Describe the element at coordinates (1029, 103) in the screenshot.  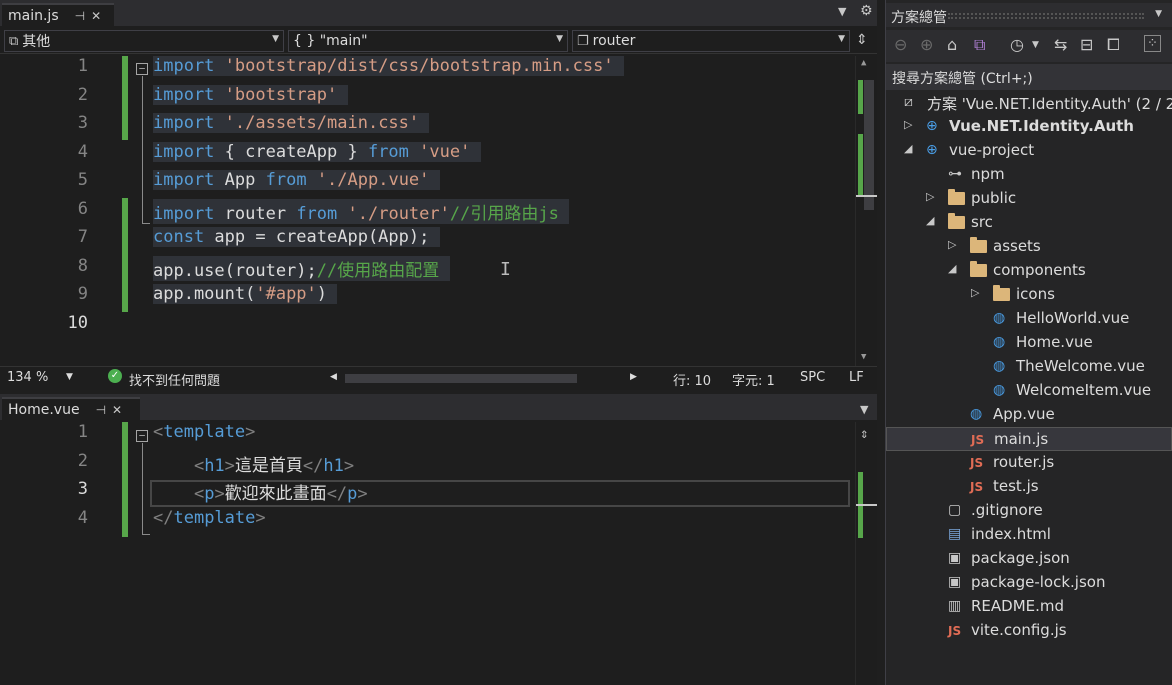
I see `tree-item: ⧄ 方案 'Vue.NET.Identity.Auth' (2 / 2 個` at that location.